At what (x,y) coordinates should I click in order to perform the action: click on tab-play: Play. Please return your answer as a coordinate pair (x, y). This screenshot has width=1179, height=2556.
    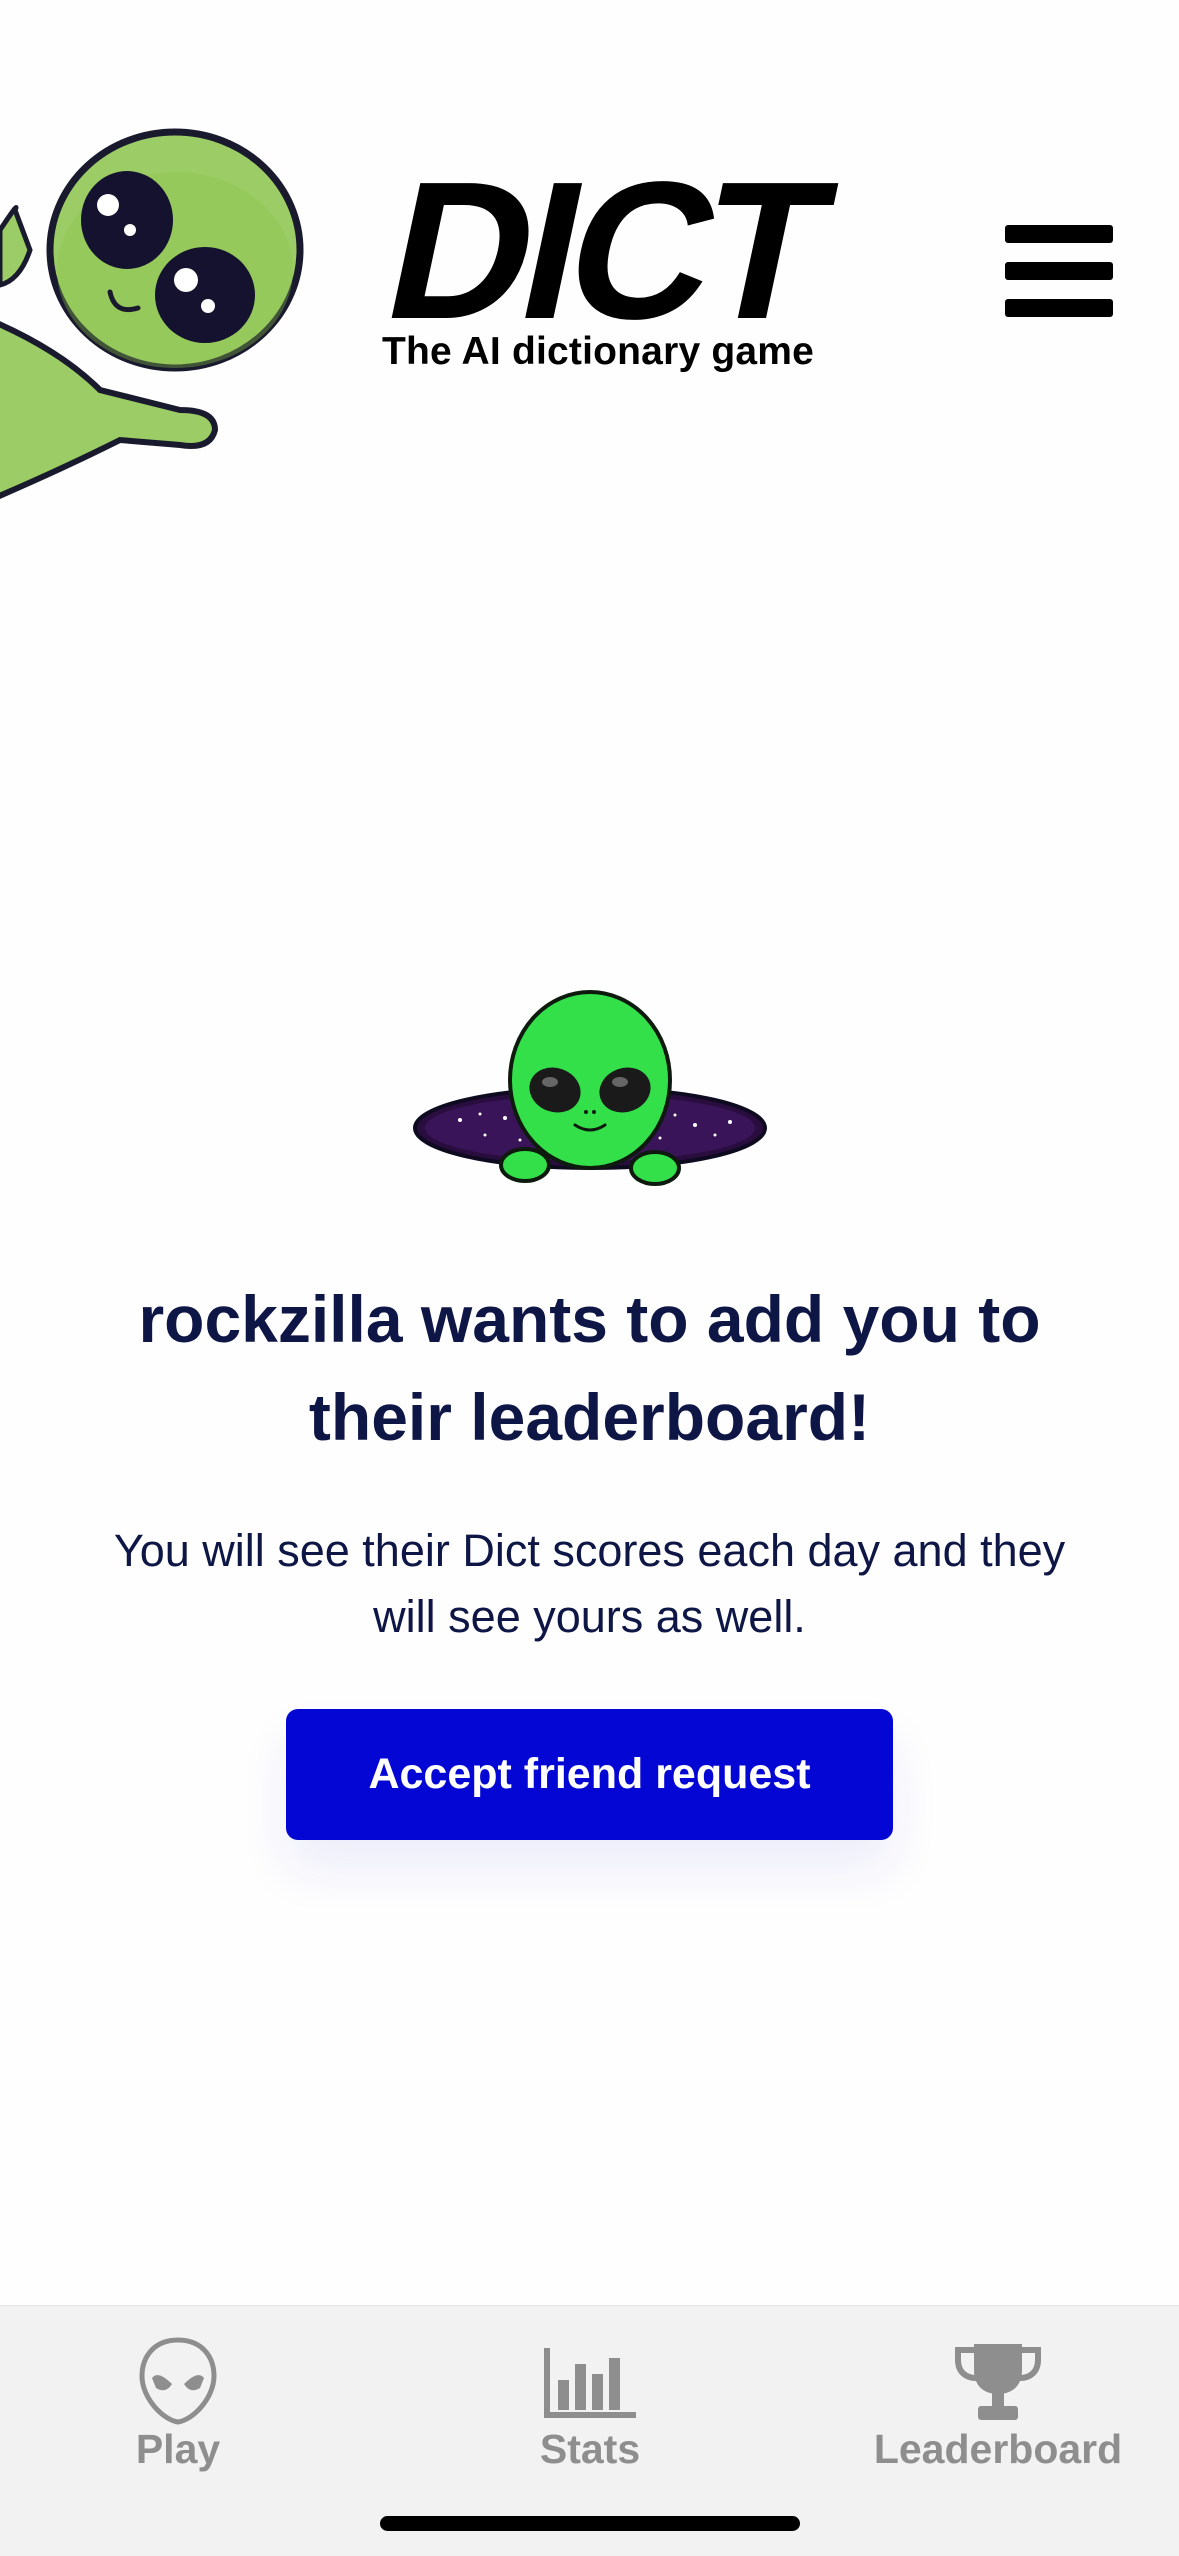
    Looking at the image, I should click on (178, 2406).